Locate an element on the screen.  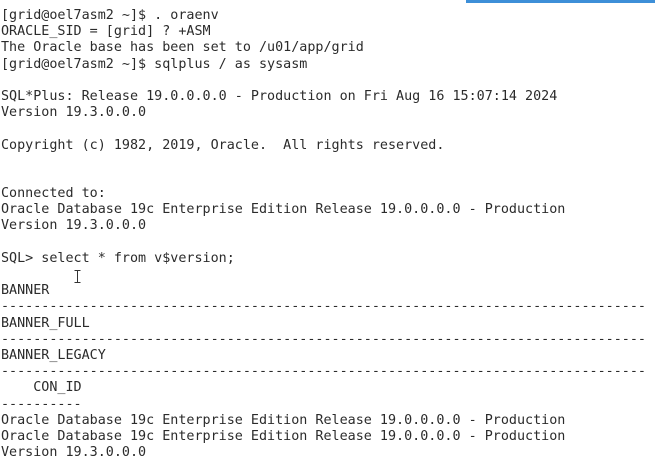
prompt-line-sqlplus: [grid@oel7asm2 ~]$ sqlplus / as sysasm is located at coordinates (154, 64).